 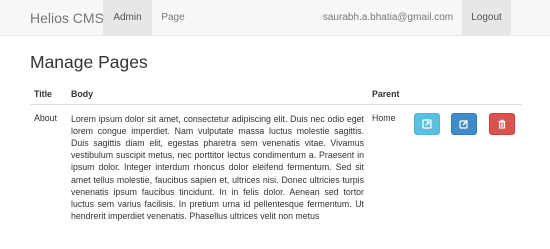 I want to click on user-email-link: saurabh.a.bhatia@gmail.com, so click(x=388, y=18).